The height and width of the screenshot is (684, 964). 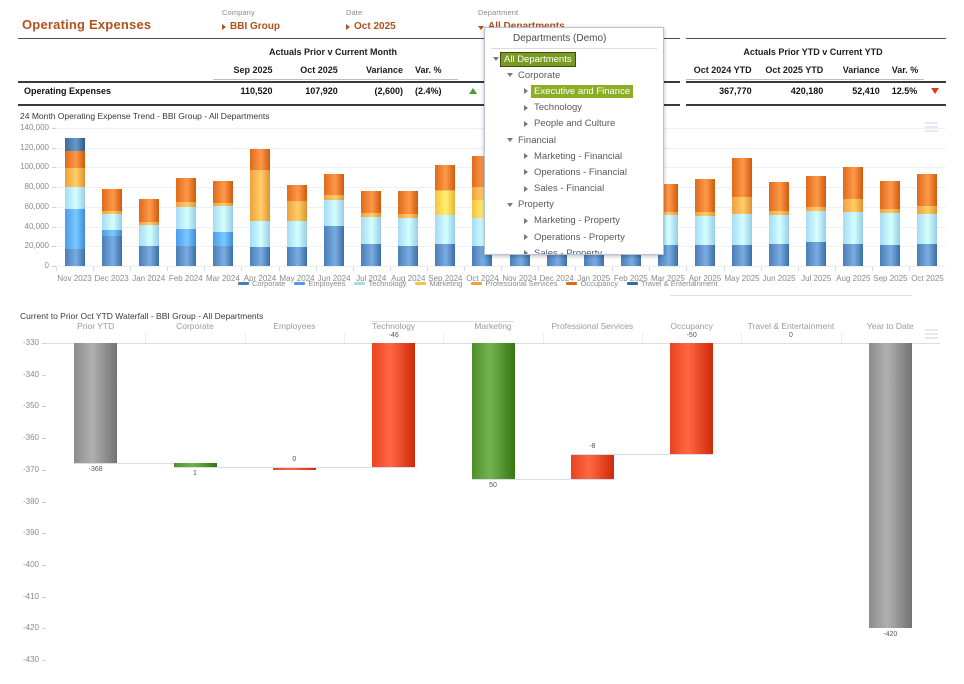 I want to click on dropdown-item-label: Executive and Finance, so click(x=582, y=91).